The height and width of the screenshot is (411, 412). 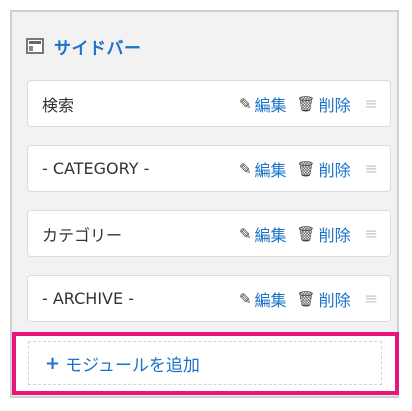 What do you see at coordinates (98, 48) in the screenshot?
I see `panel-title: サイドバー` at bounding box center [98, 48].